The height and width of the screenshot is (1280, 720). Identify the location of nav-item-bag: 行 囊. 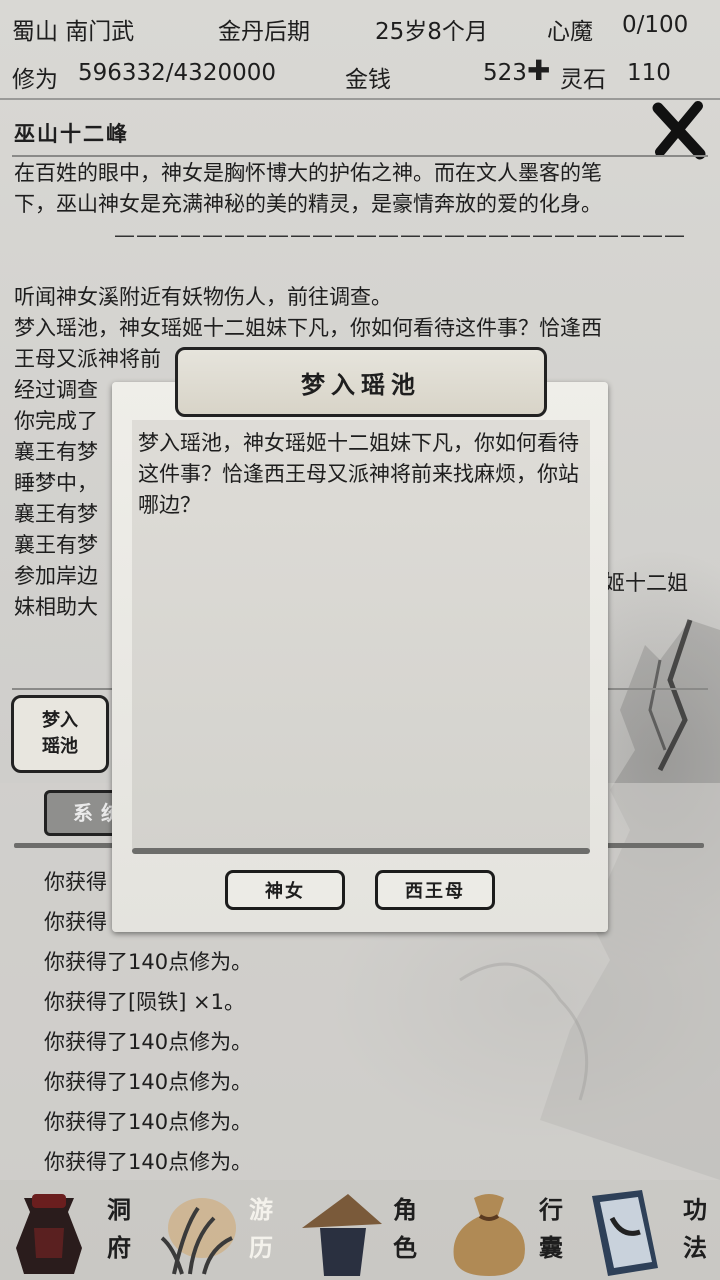
(510, 1230).